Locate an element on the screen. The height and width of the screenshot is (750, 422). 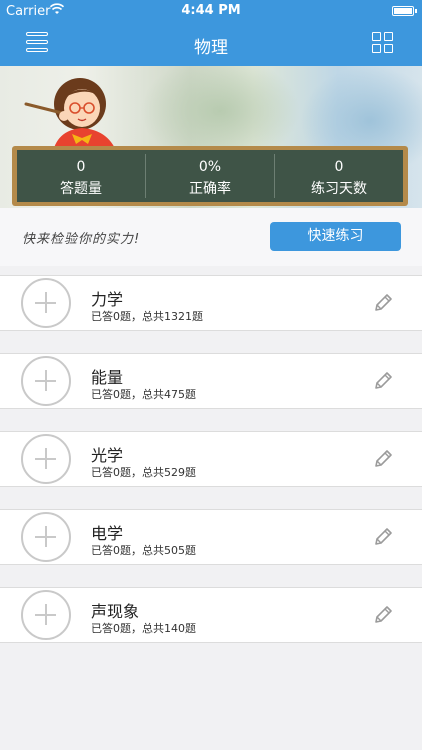
nav-bar: 物理 is located at coordinates (211, 44).